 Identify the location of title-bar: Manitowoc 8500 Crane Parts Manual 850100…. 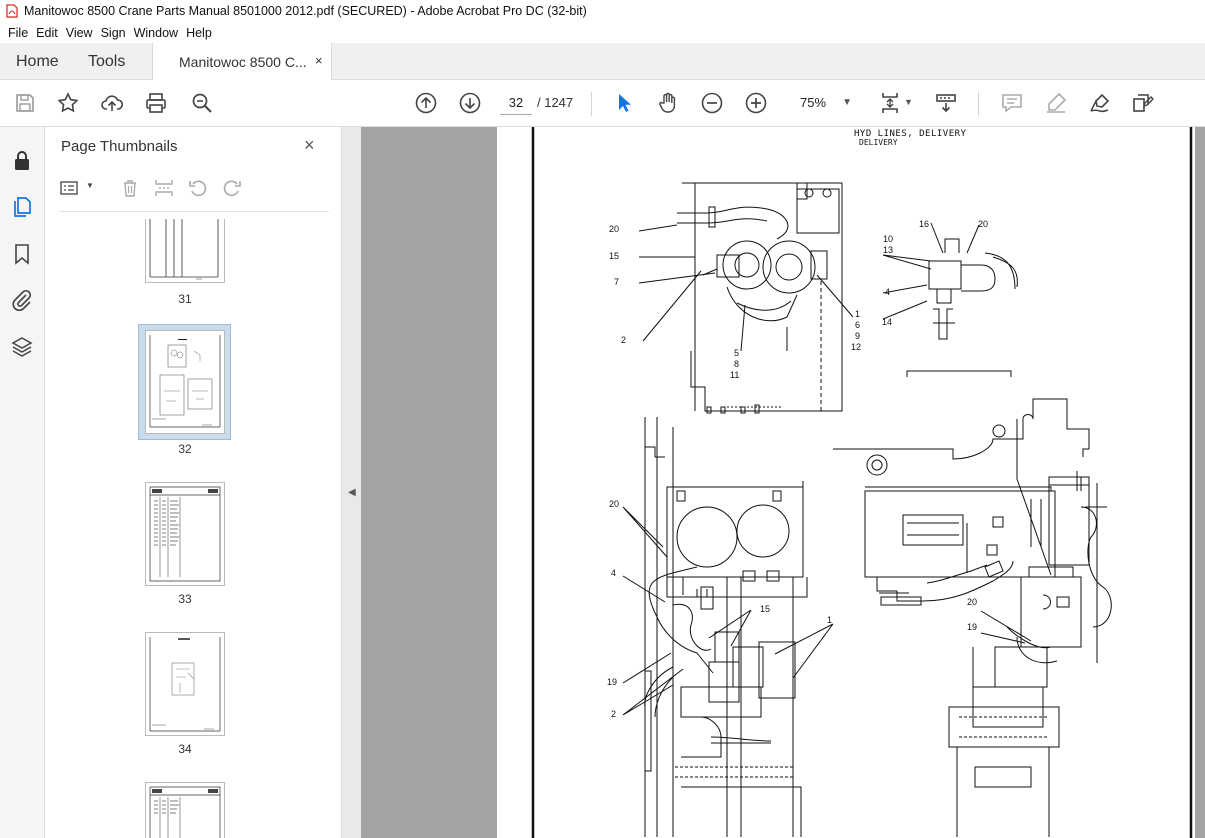
(602, 11).